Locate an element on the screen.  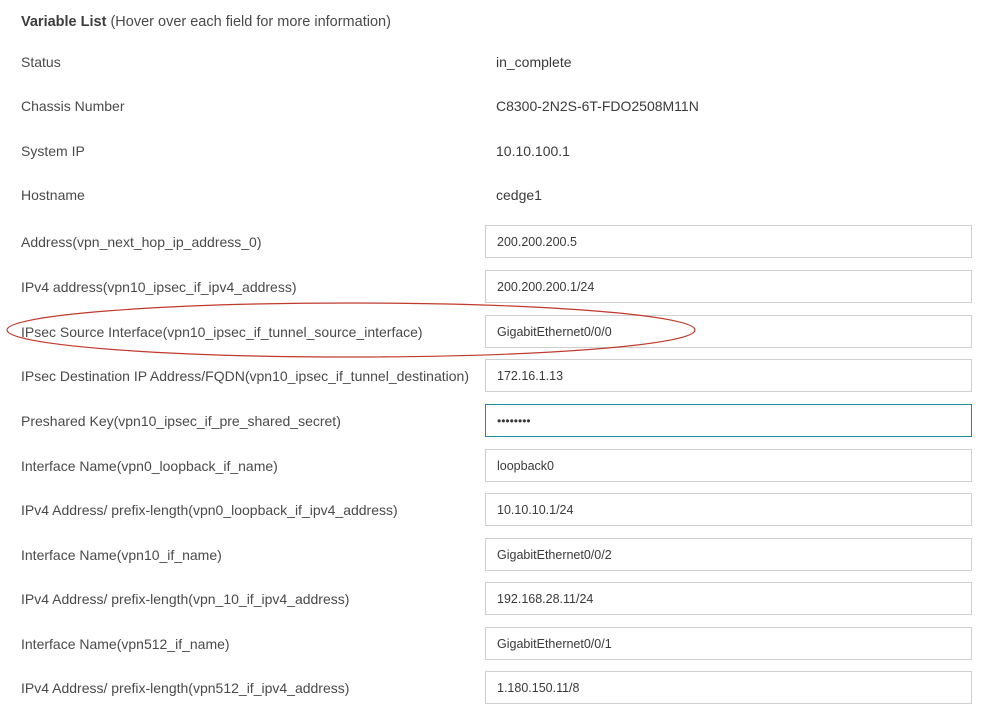
chassis-number-label: Chassis Number is located at coordinates (73, 106).